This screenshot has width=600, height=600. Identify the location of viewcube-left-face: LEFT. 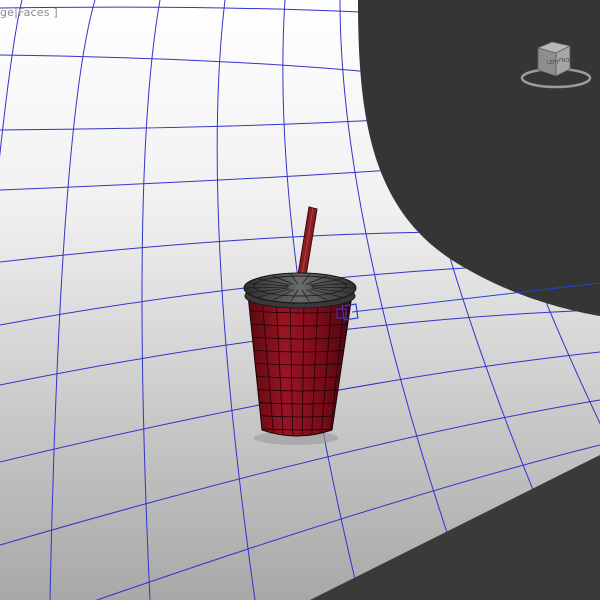
(553, 63).